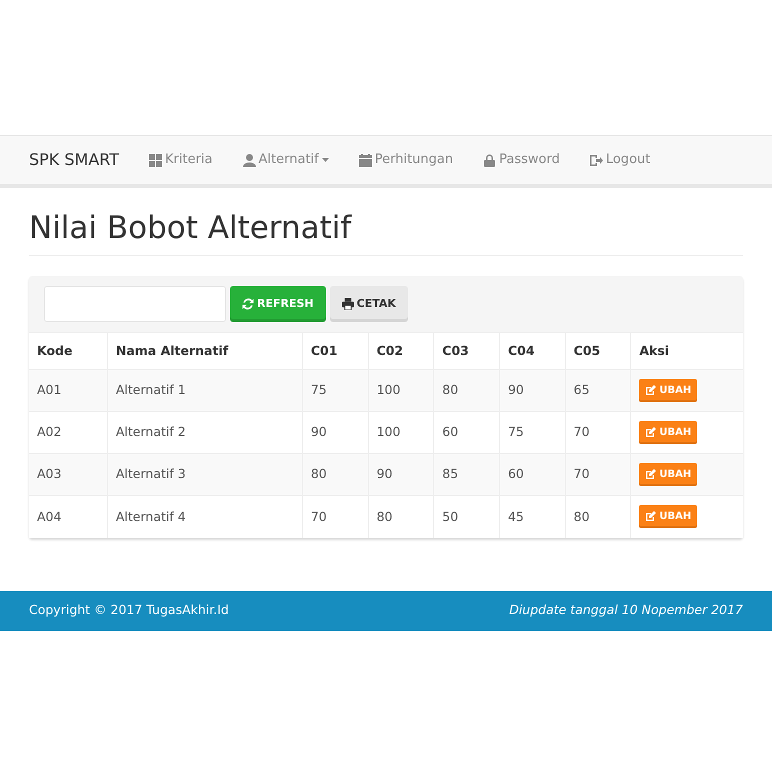 This screenshot has width=772, height=772. Describe the element at coordinates (532, 517) in the screenshot. I see `table-cell: 45` at that location.